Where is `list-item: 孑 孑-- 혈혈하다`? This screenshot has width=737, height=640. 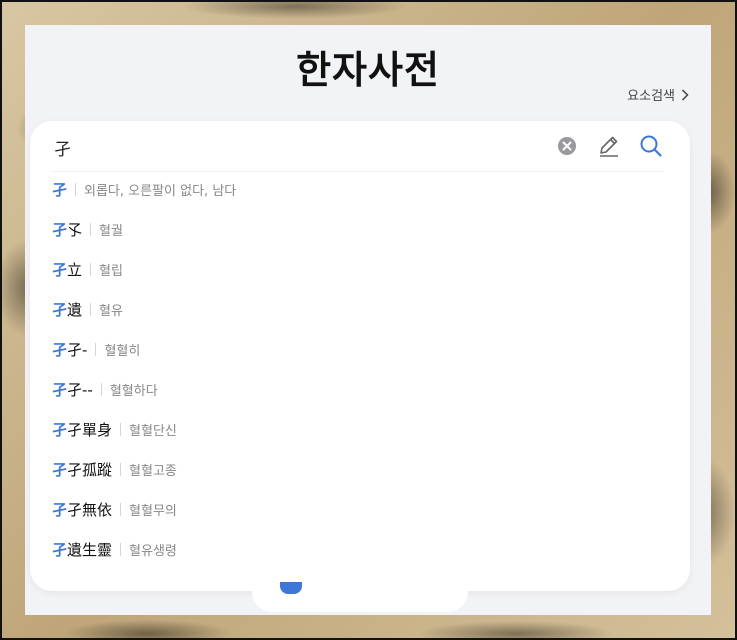
list-item: 孑 孑-- 혈혈하다 is located at coordinates (358, 389).